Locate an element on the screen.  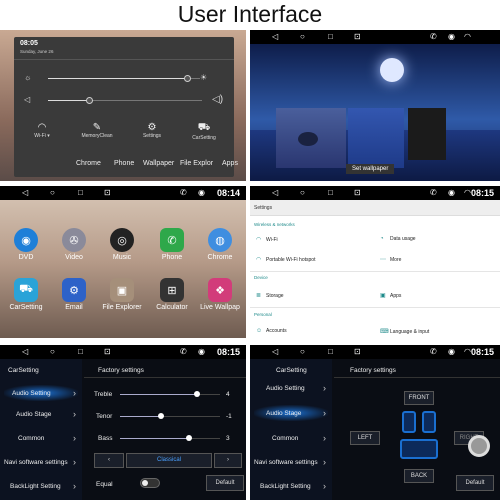
app-email: ⚙ Email is located at coordinates (74, 294).